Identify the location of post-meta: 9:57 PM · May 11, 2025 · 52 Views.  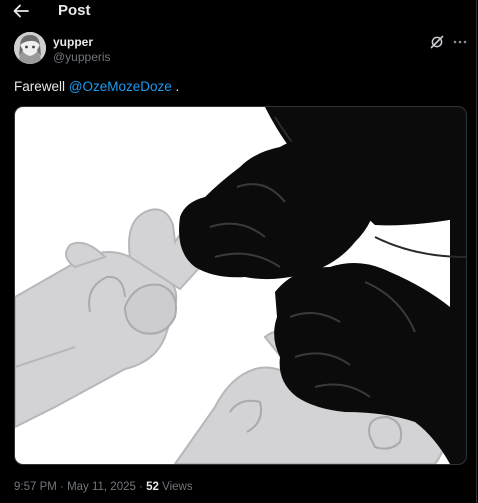
(103, 487).